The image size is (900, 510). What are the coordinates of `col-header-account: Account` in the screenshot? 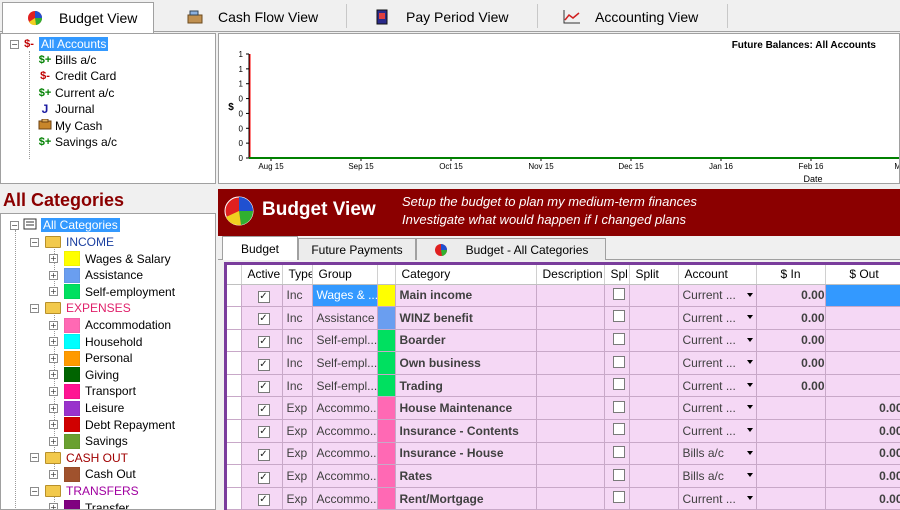 It's located at (717, 275).